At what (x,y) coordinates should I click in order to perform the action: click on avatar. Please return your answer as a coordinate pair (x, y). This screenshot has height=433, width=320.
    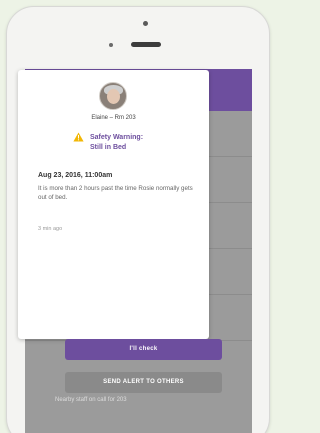
    Looking at the image, I should click on (113, 96).